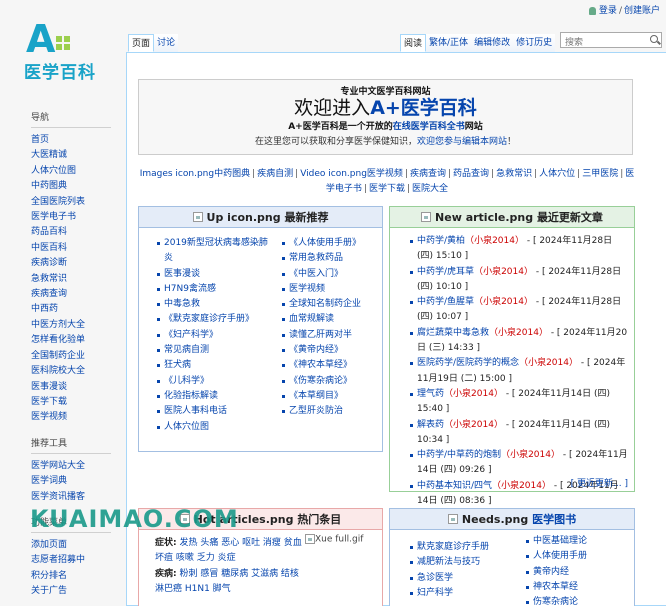 Image resolution: width=666 pixels, height=606 pixels. What do you see at coordinates (441, 241) in the screenshot?
I see `recent-article-link: 中药学/黄柏` at bounding box center [441, 241].